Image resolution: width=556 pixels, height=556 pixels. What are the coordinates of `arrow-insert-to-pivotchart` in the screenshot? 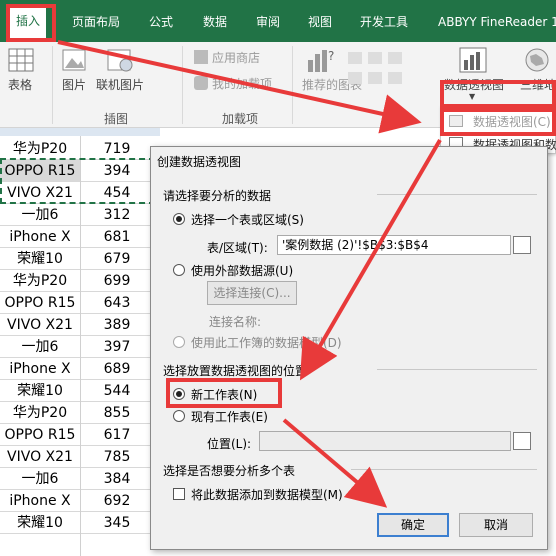 It's located at (239, 87).